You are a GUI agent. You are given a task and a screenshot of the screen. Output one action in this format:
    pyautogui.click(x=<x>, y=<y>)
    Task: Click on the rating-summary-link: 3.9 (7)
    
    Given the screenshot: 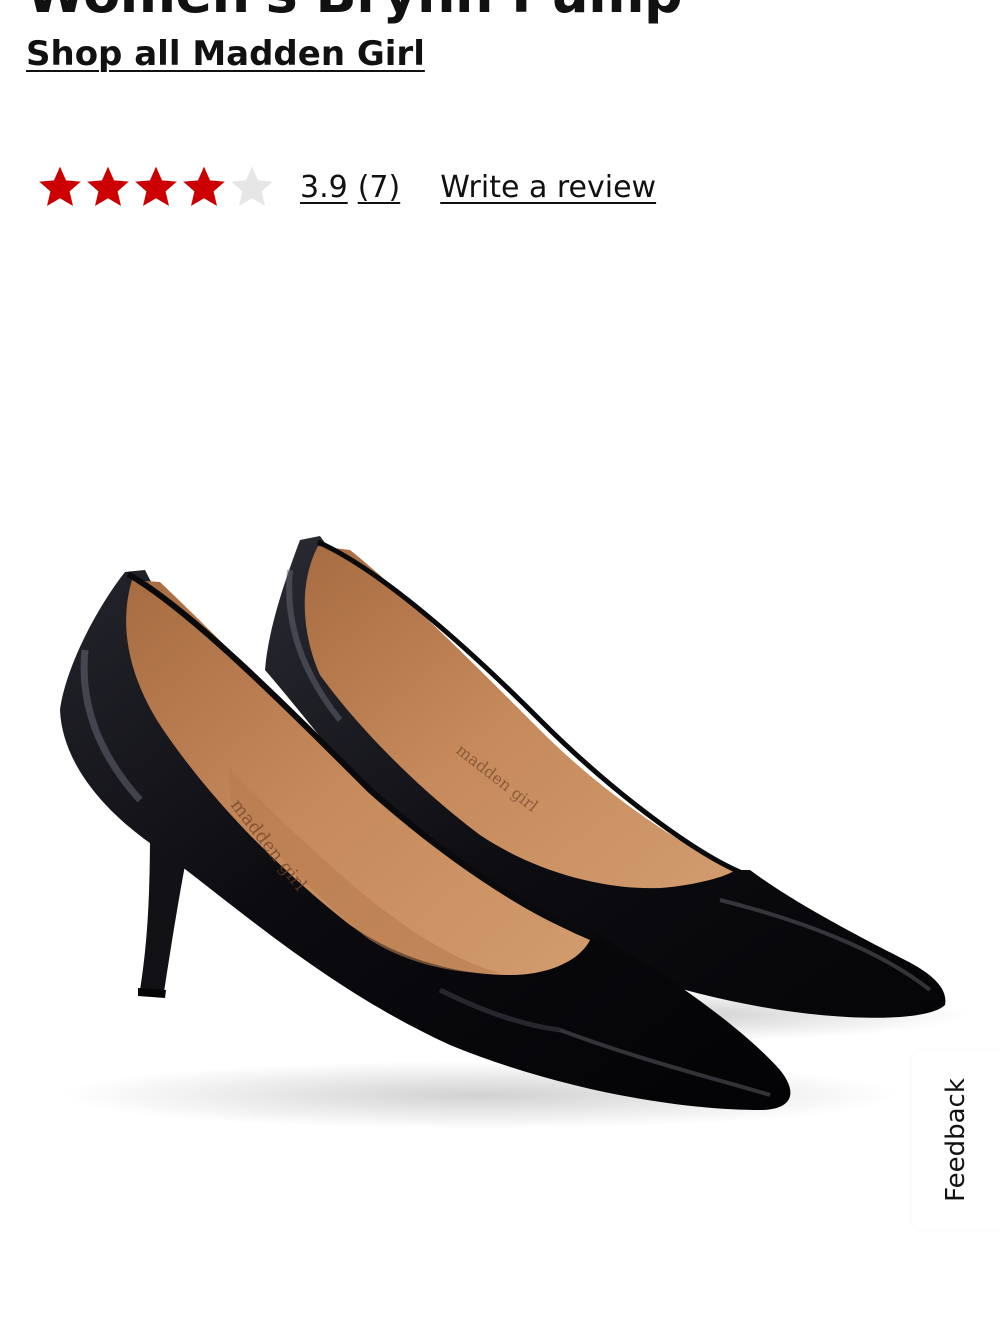 What is the action you would take?
    pyautogui.click(x=350, y=187)
    